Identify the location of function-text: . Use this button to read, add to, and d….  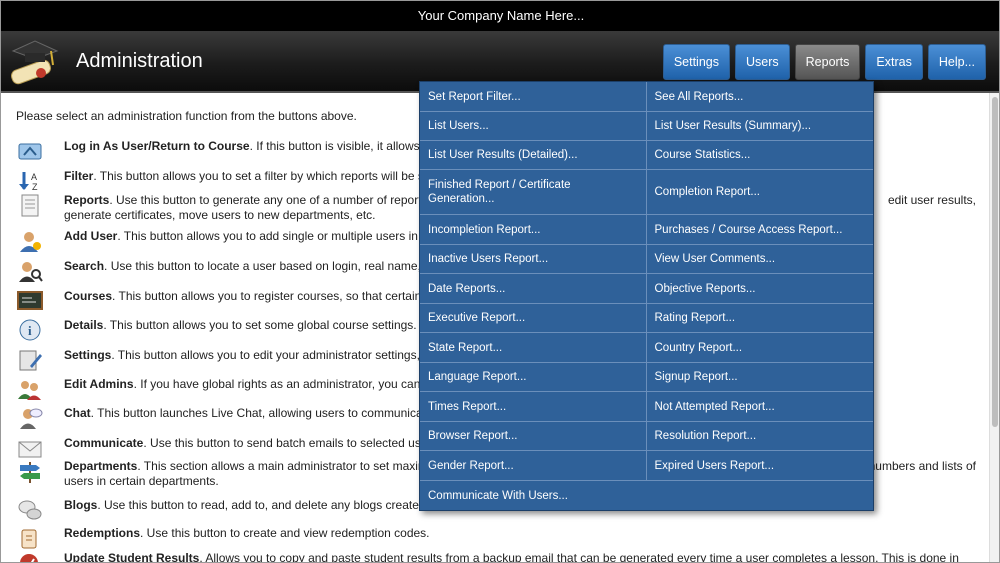
(261, 505).